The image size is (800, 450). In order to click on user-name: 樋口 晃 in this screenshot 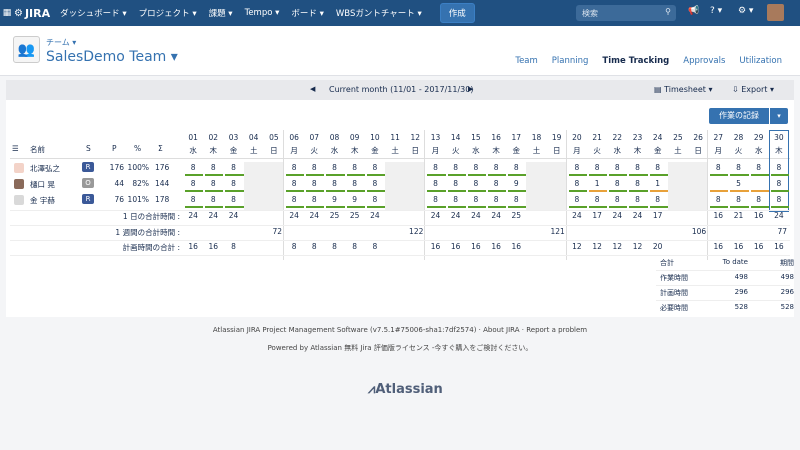, I will do `click(42, 184)`.